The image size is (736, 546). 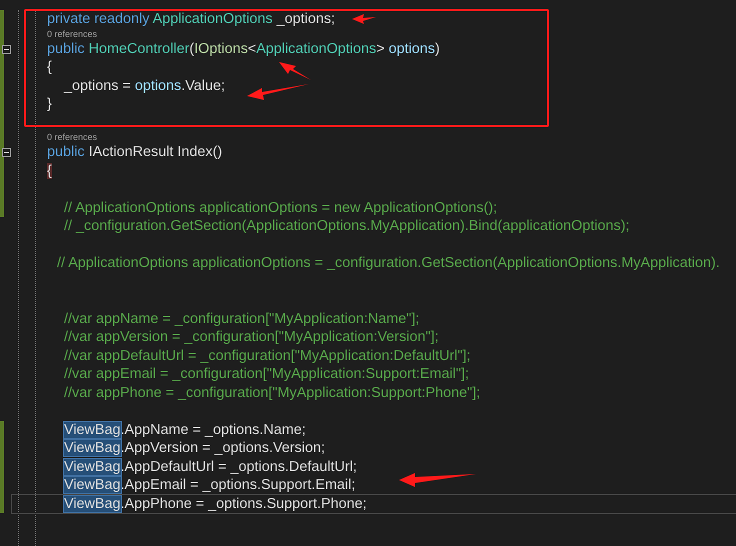 I want to click on code-comment: //var appEmail = _configuration["MyApplication:Support:Email"];, so click(x=266, y=374).